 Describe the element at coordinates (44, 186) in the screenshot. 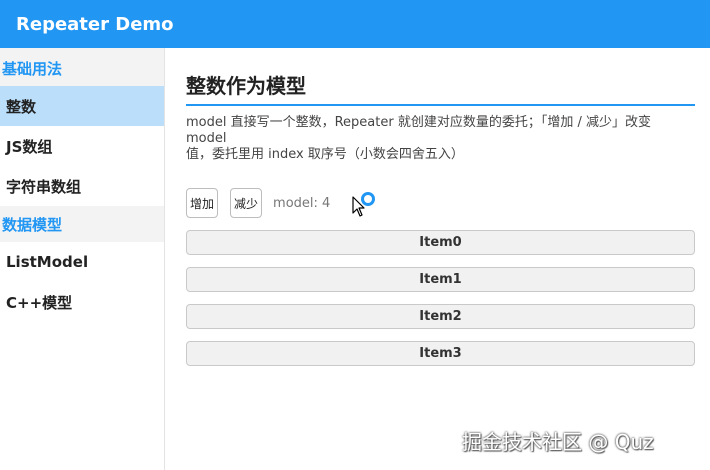

I see `sidebar-item-label: 字符串数组` at that location.